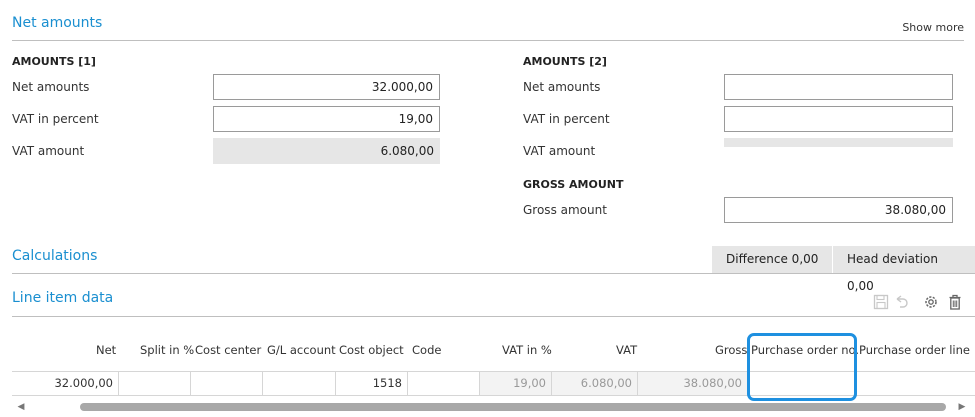  Describe the element at coordinates (904, 269) in the screenshot. I see `head-deviation-badge: Head deviation 0,00` at that location.